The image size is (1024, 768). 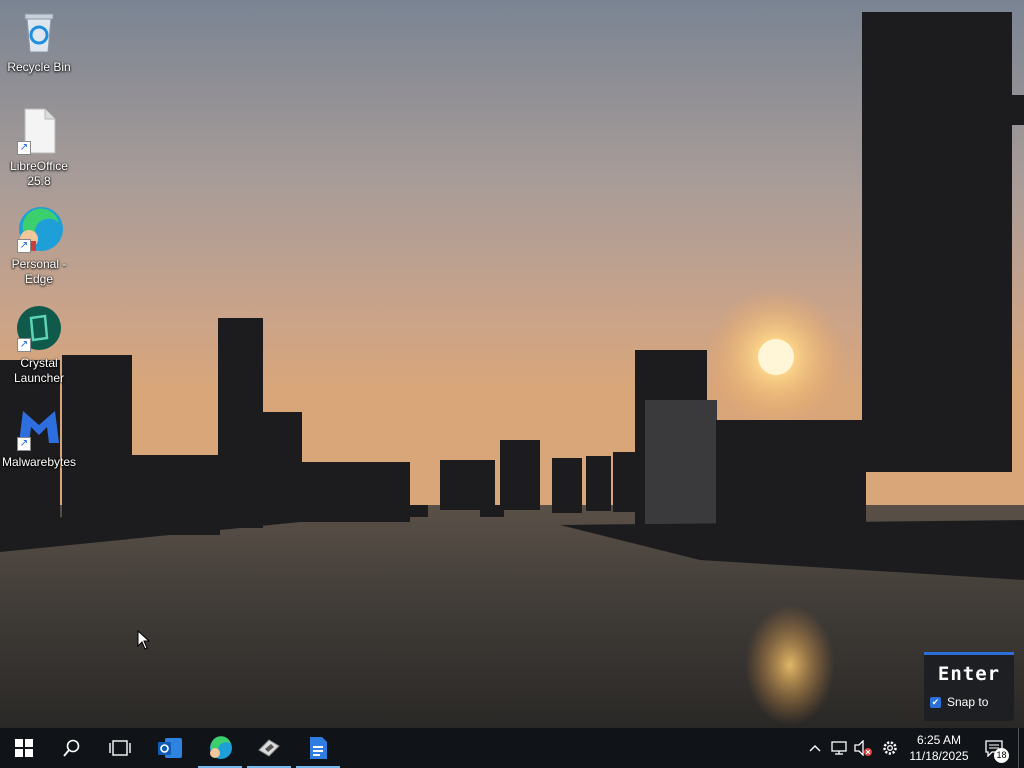 I want to click on desktop-icon-libreoffice: ↗ LibreOffice 25.8, so click(x=39, y=148).